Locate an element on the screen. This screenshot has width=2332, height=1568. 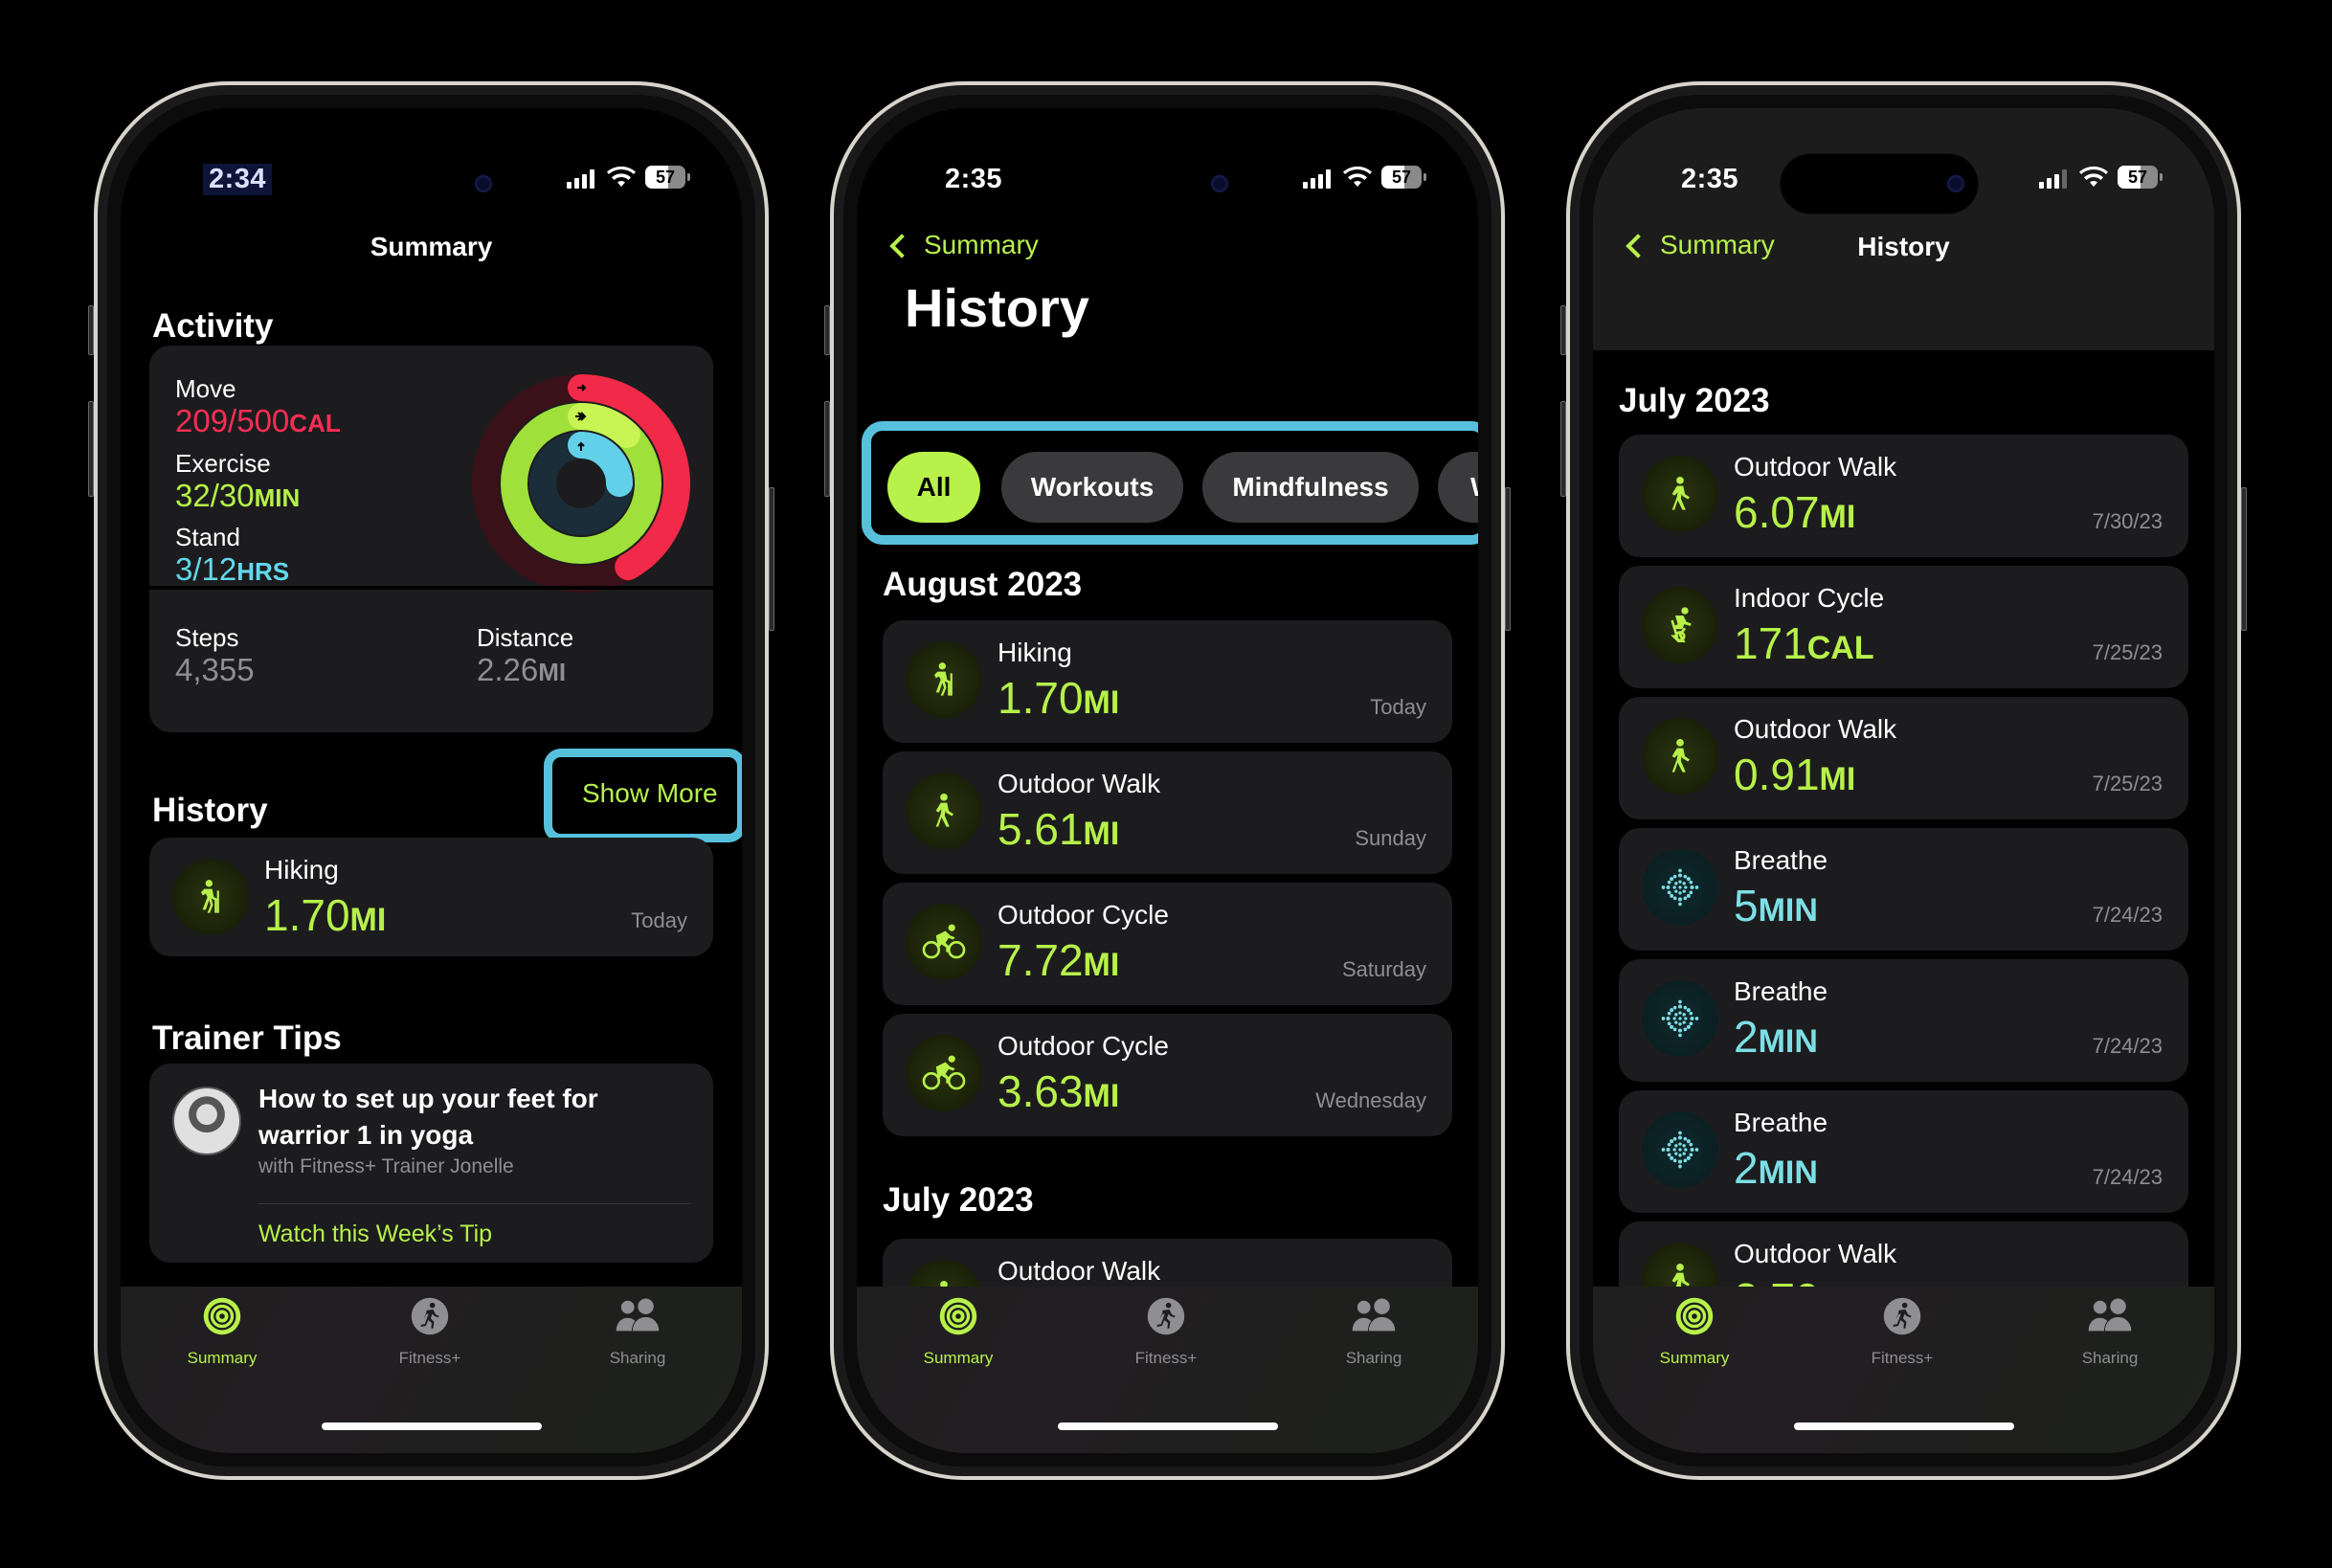
steps-label: Steps is located at coordinates (207, 637).